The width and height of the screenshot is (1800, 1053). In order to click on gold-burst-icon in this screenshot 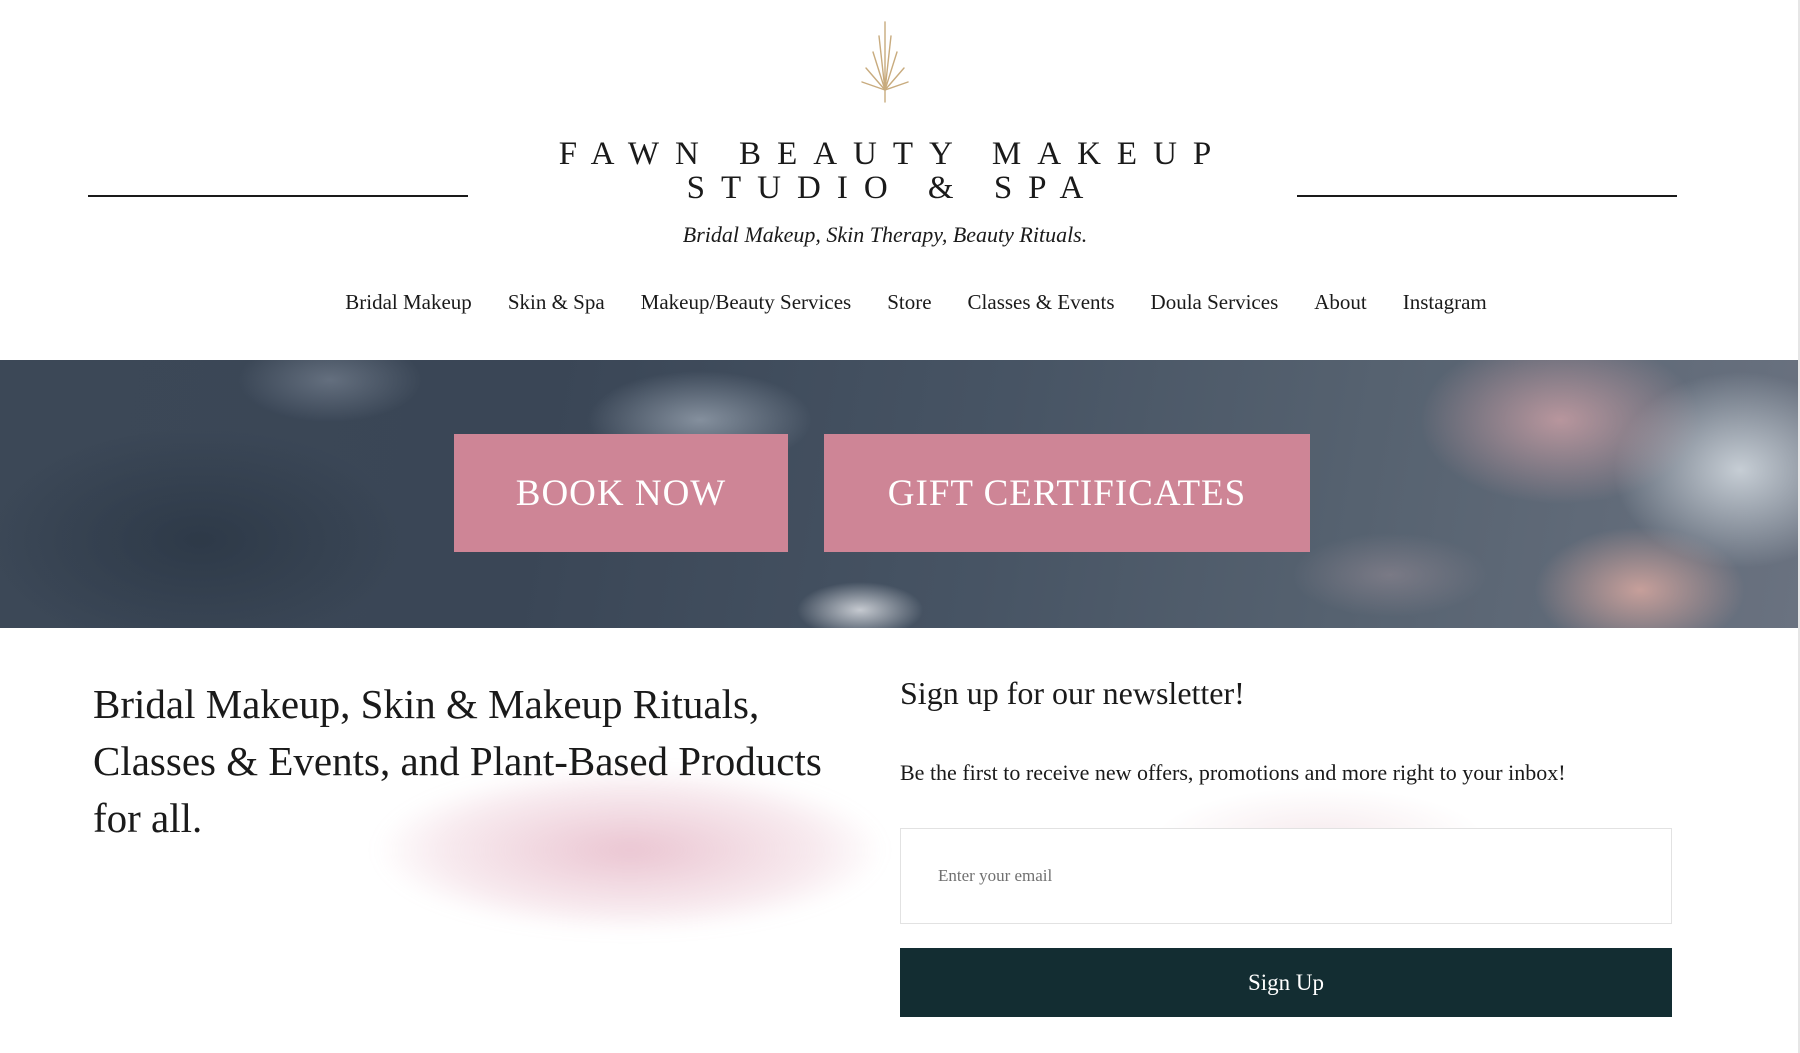, I will do `click(885, 62)`.